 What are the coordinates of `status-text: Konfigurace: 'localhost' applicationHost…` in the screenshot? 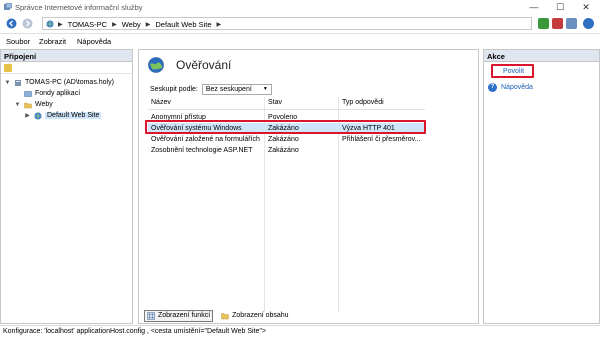 It's located at (134, 331).